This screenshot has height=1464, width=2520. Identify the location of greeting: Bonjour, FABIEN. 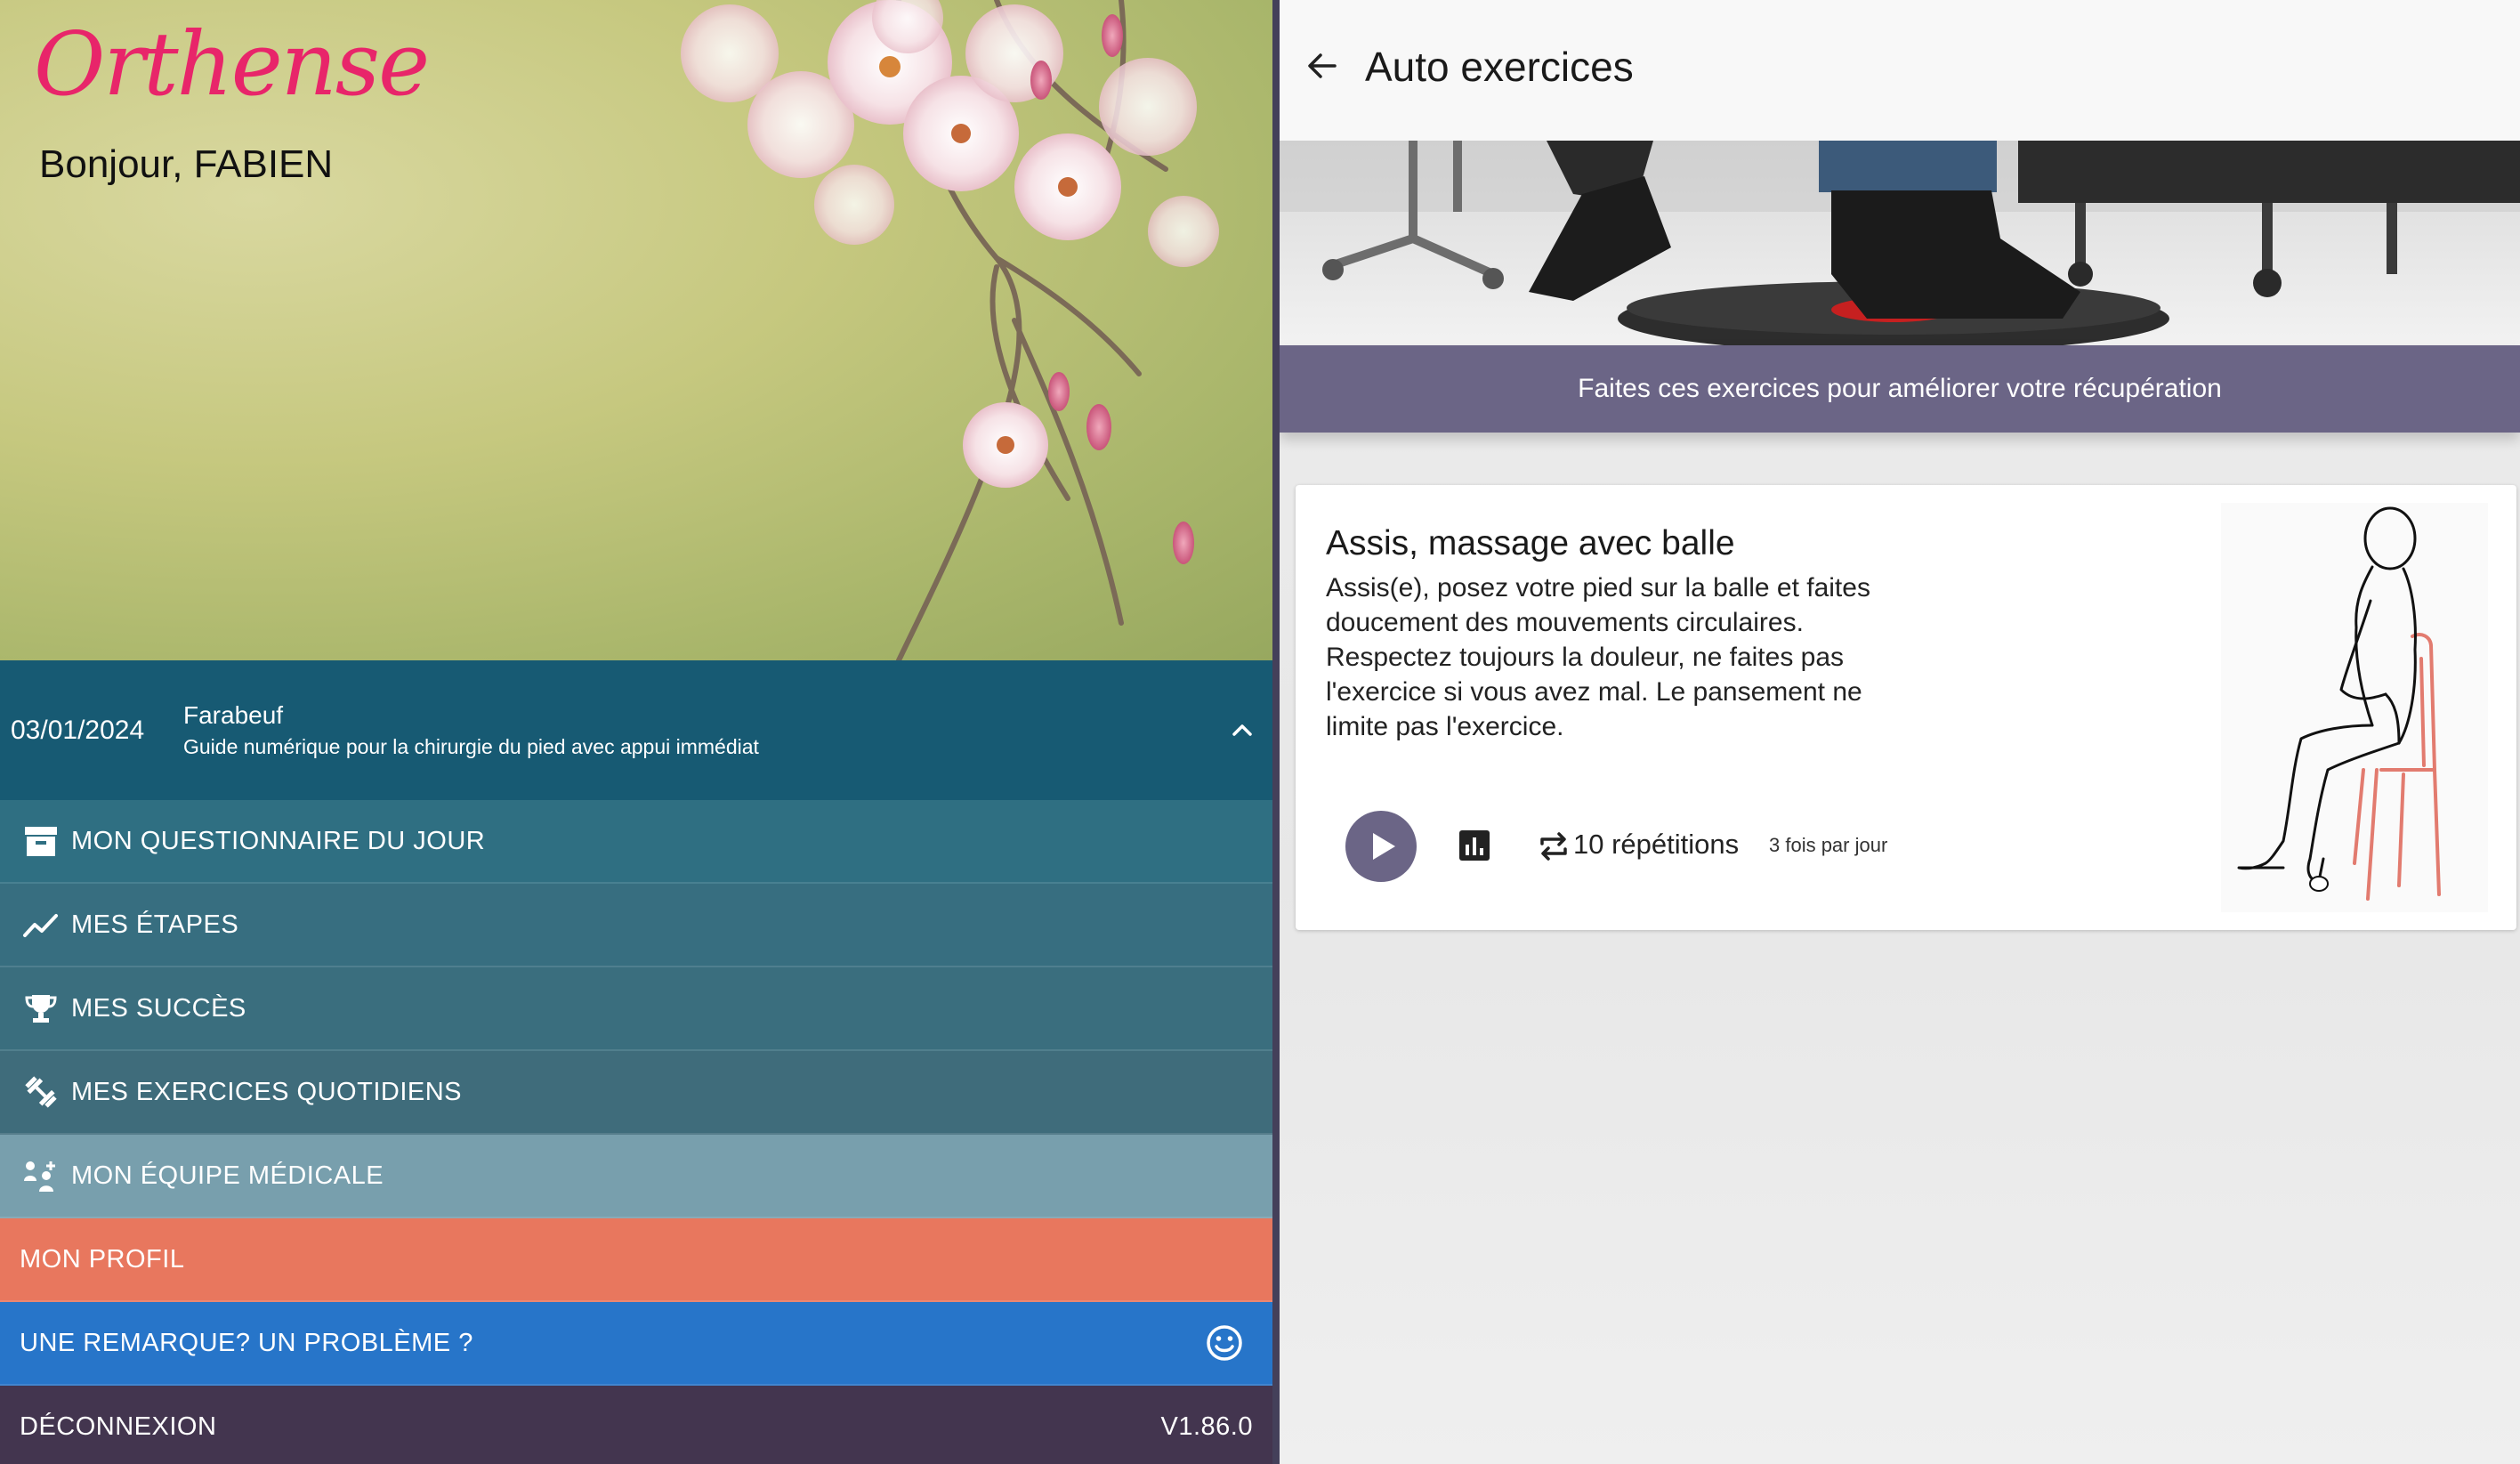
(186, 164).